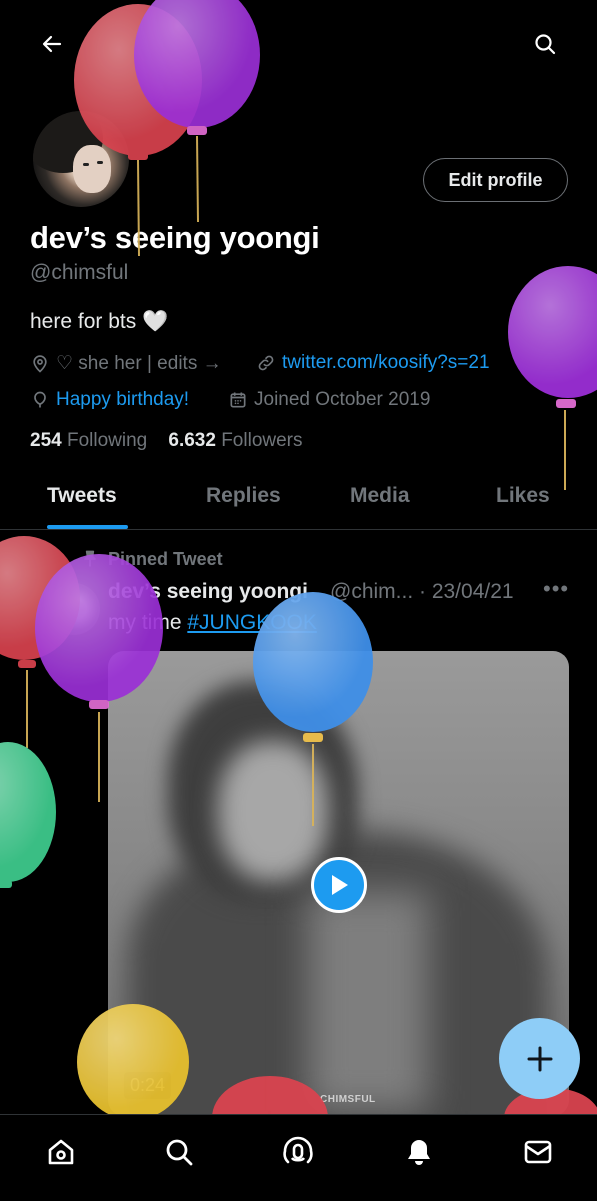 The height and width of the screenshot is (1201, 597). I want to click on tweet-text-prefix: my time, so click(148, 622).